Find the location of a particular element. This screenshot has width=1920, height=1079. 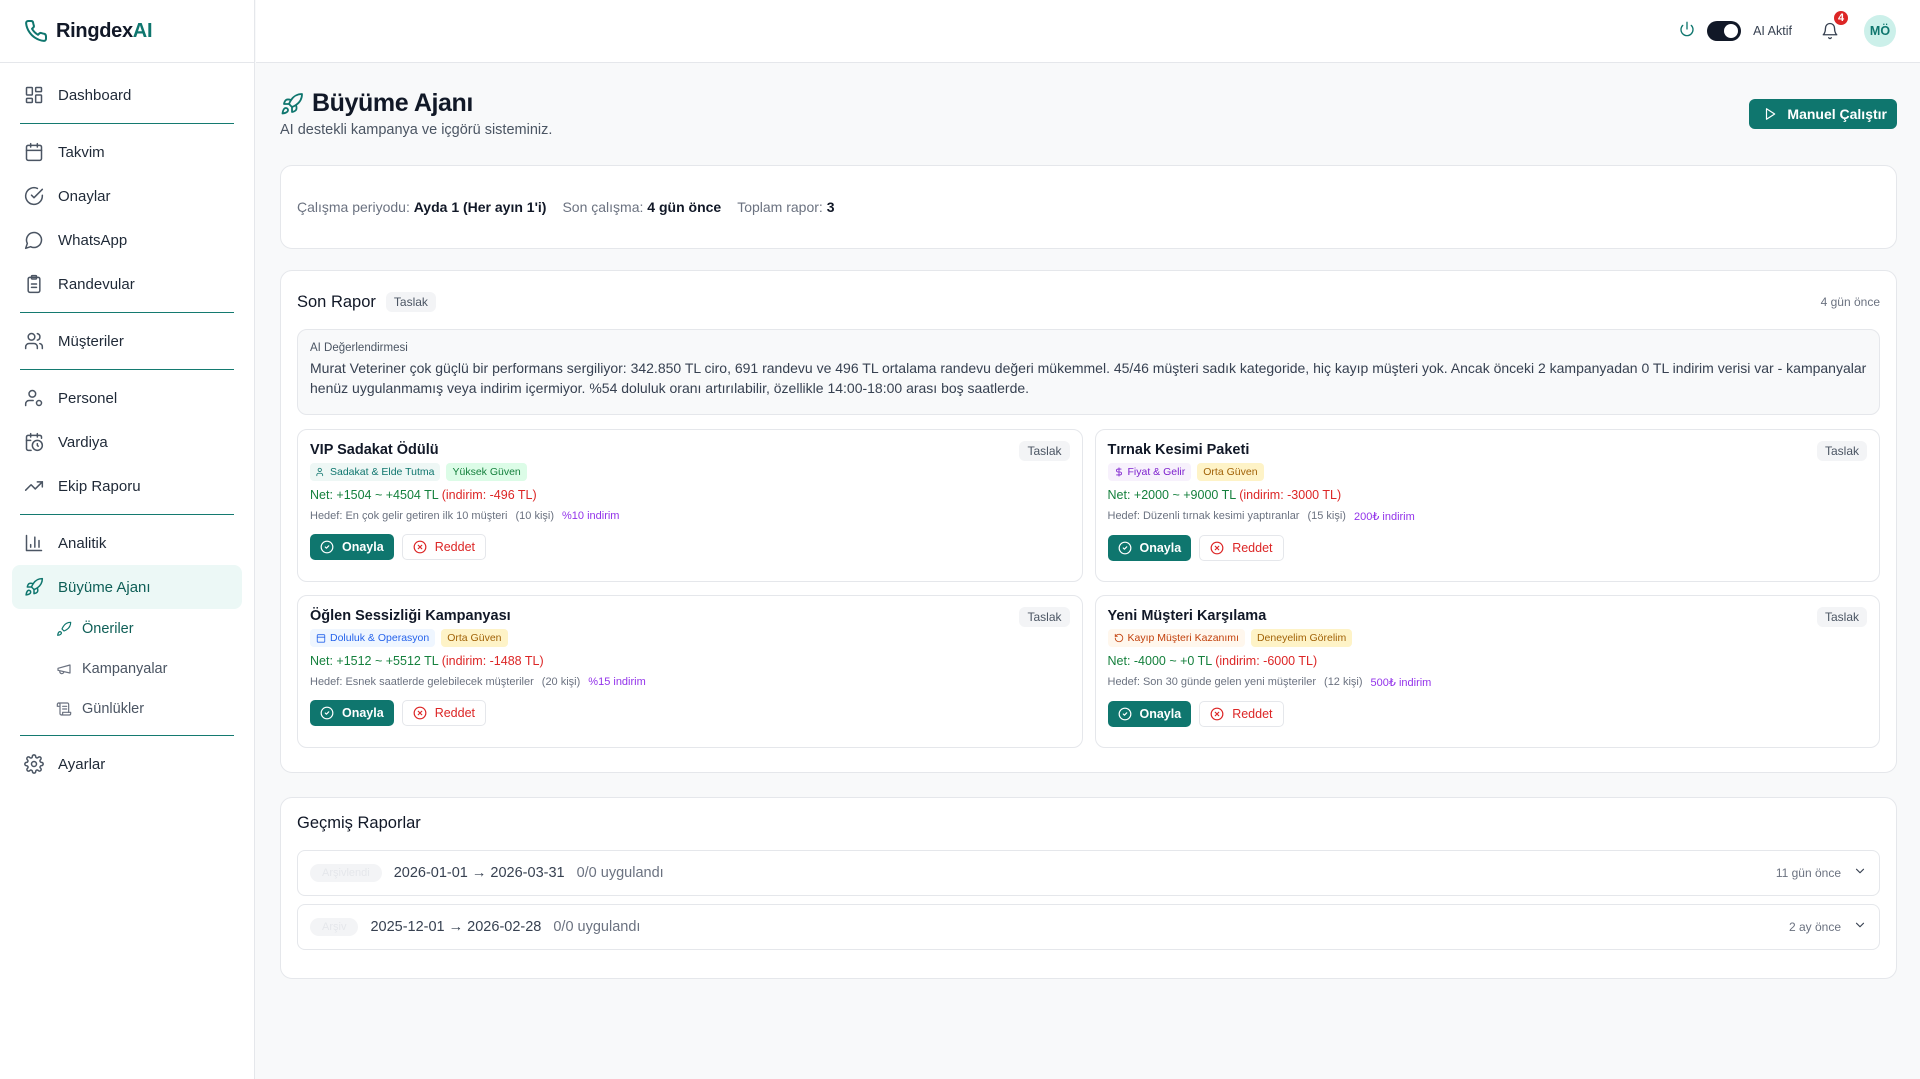

sidebar-item-label: Ayarlar is located at coordinates (82, 764).